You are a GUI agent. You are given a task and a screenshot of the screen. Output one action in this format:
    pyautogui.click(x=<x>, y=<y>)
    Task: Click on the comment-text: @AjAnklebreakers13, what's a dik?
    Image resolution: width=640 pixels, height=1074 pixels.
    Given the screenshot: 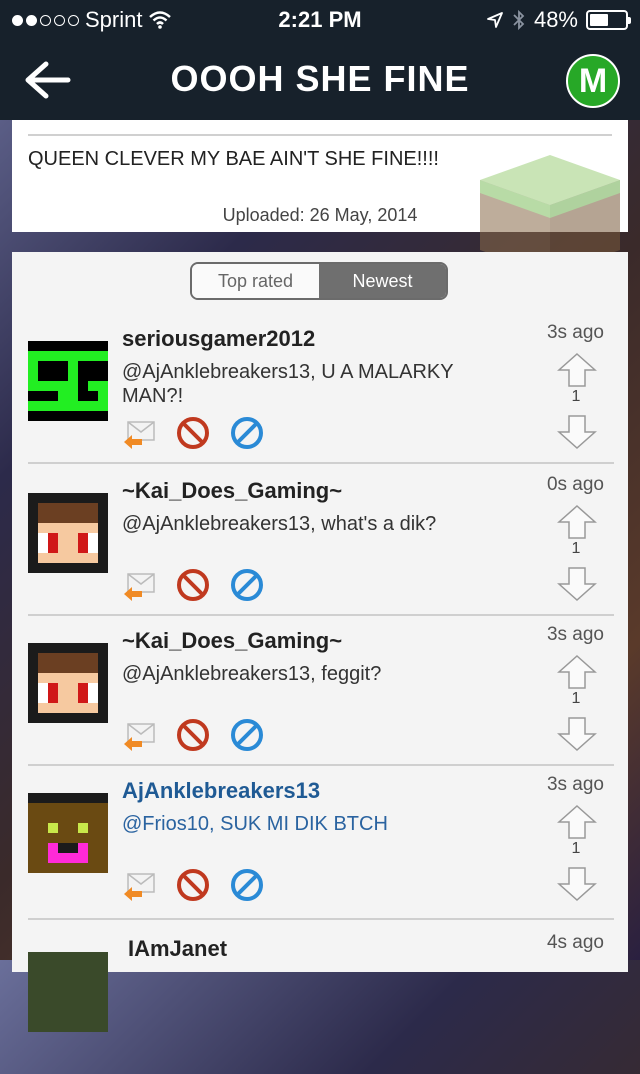 What is the action you would take?
    pyautogui.click(x=279, y=524)
    